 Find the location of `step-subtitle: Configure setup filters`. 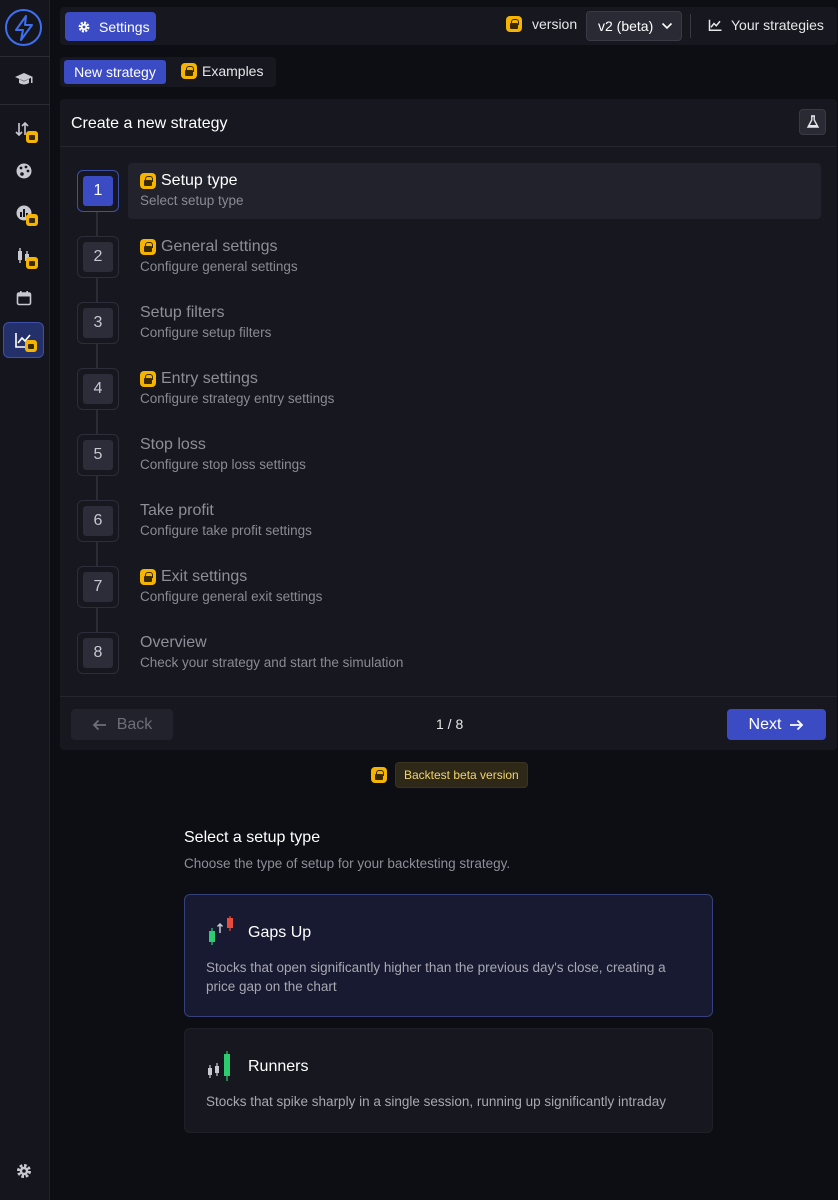

step-subtitle: Configure setup filters is located at coordinates (206, 332).